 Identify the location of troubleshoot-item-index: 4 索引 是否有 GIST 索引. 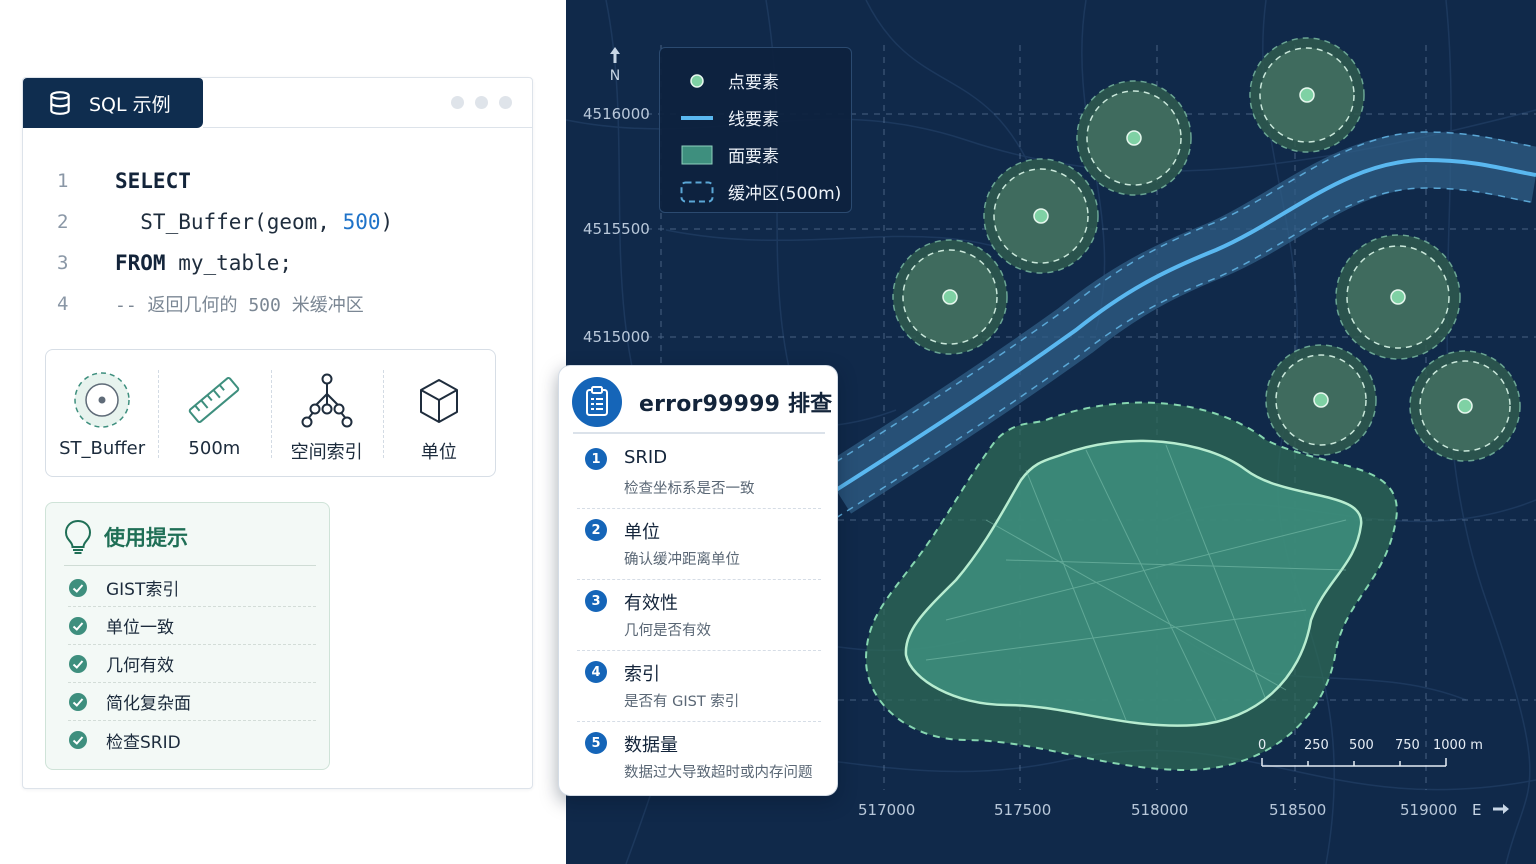
(699, 686).